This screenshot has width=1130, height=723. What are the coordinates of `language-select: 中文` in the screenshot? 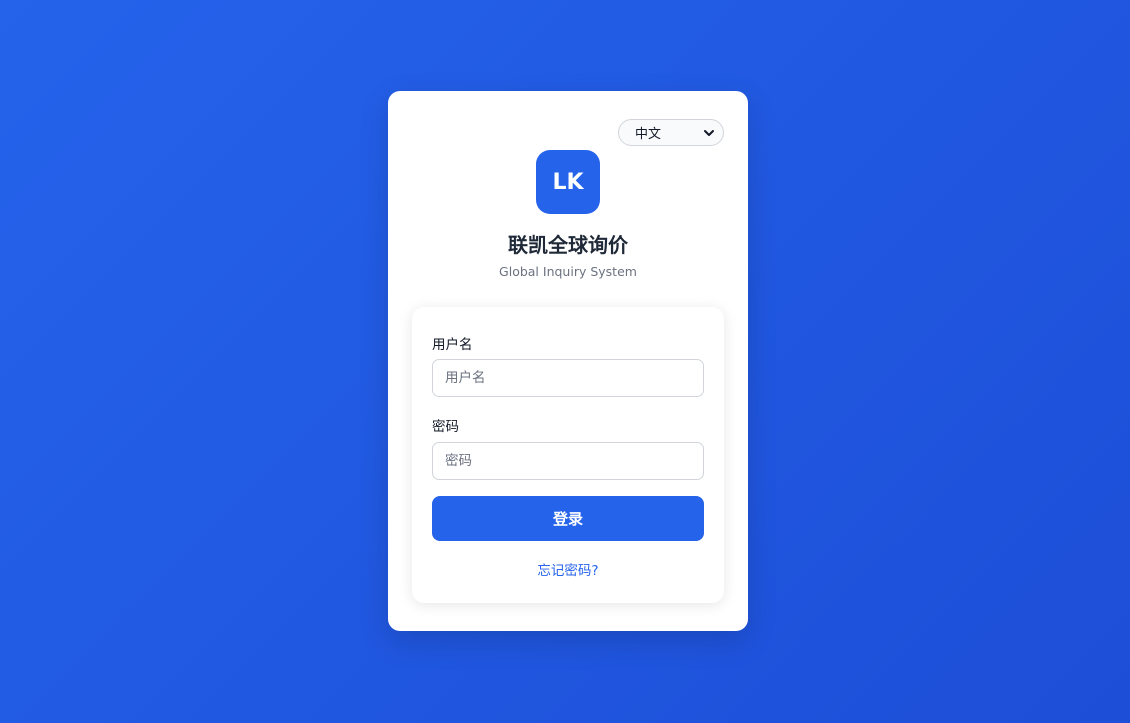 It's located at (671, 132).